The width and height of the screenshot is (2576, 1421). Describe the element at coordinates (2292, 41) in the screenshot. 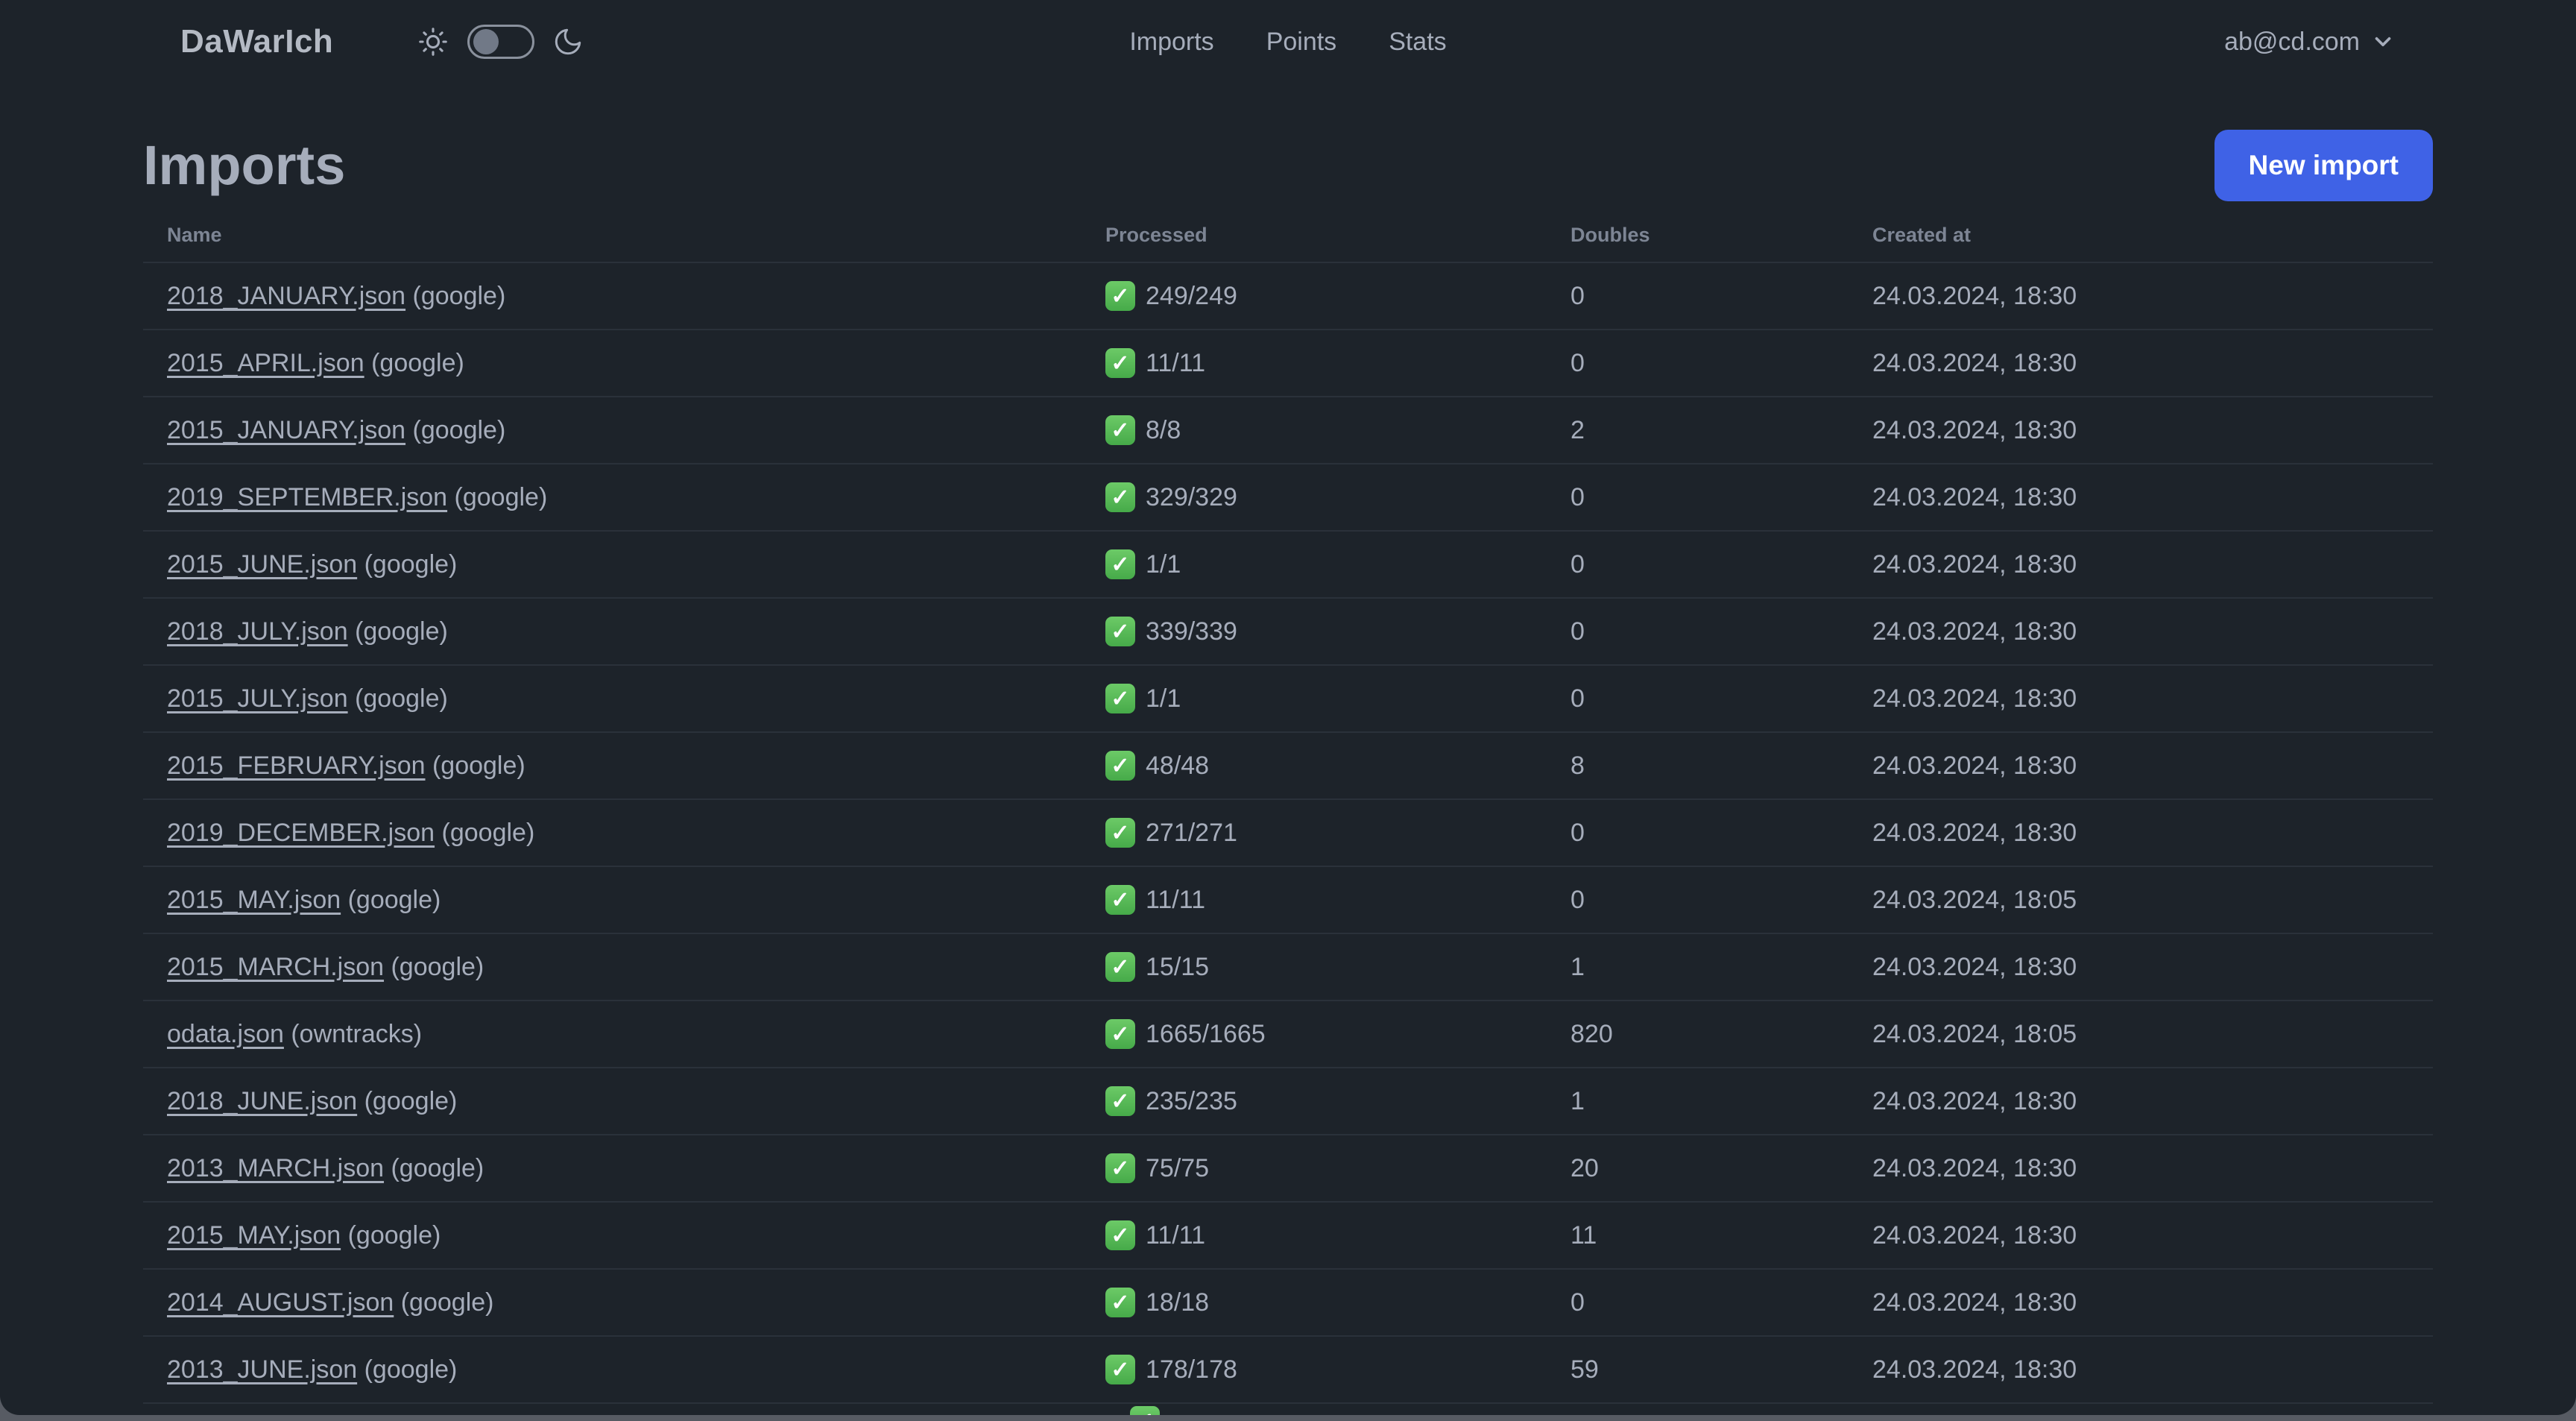

I see `account-email: ab@cd.com` at that location.